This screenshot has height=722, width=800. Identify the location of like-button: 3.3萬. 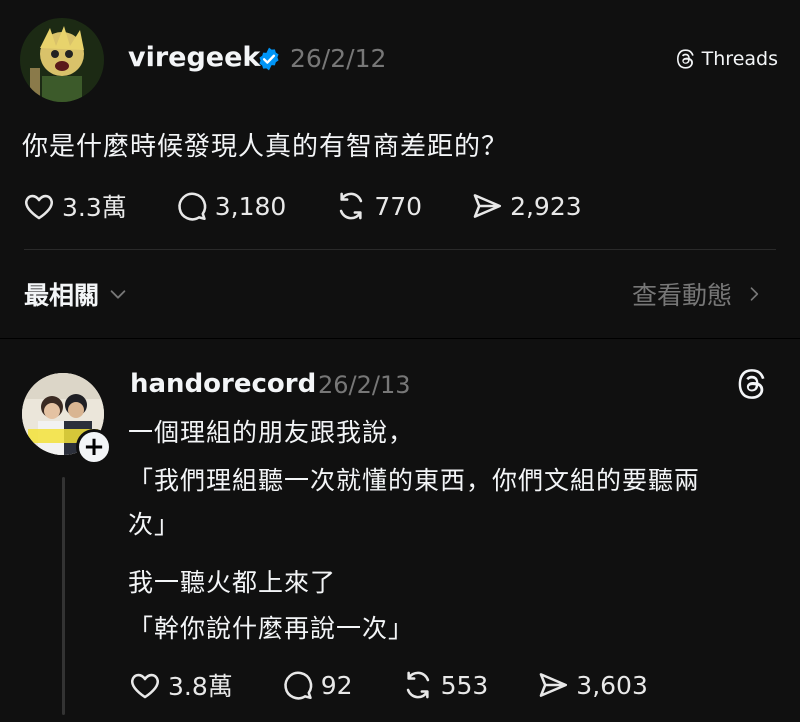
(74, 206).